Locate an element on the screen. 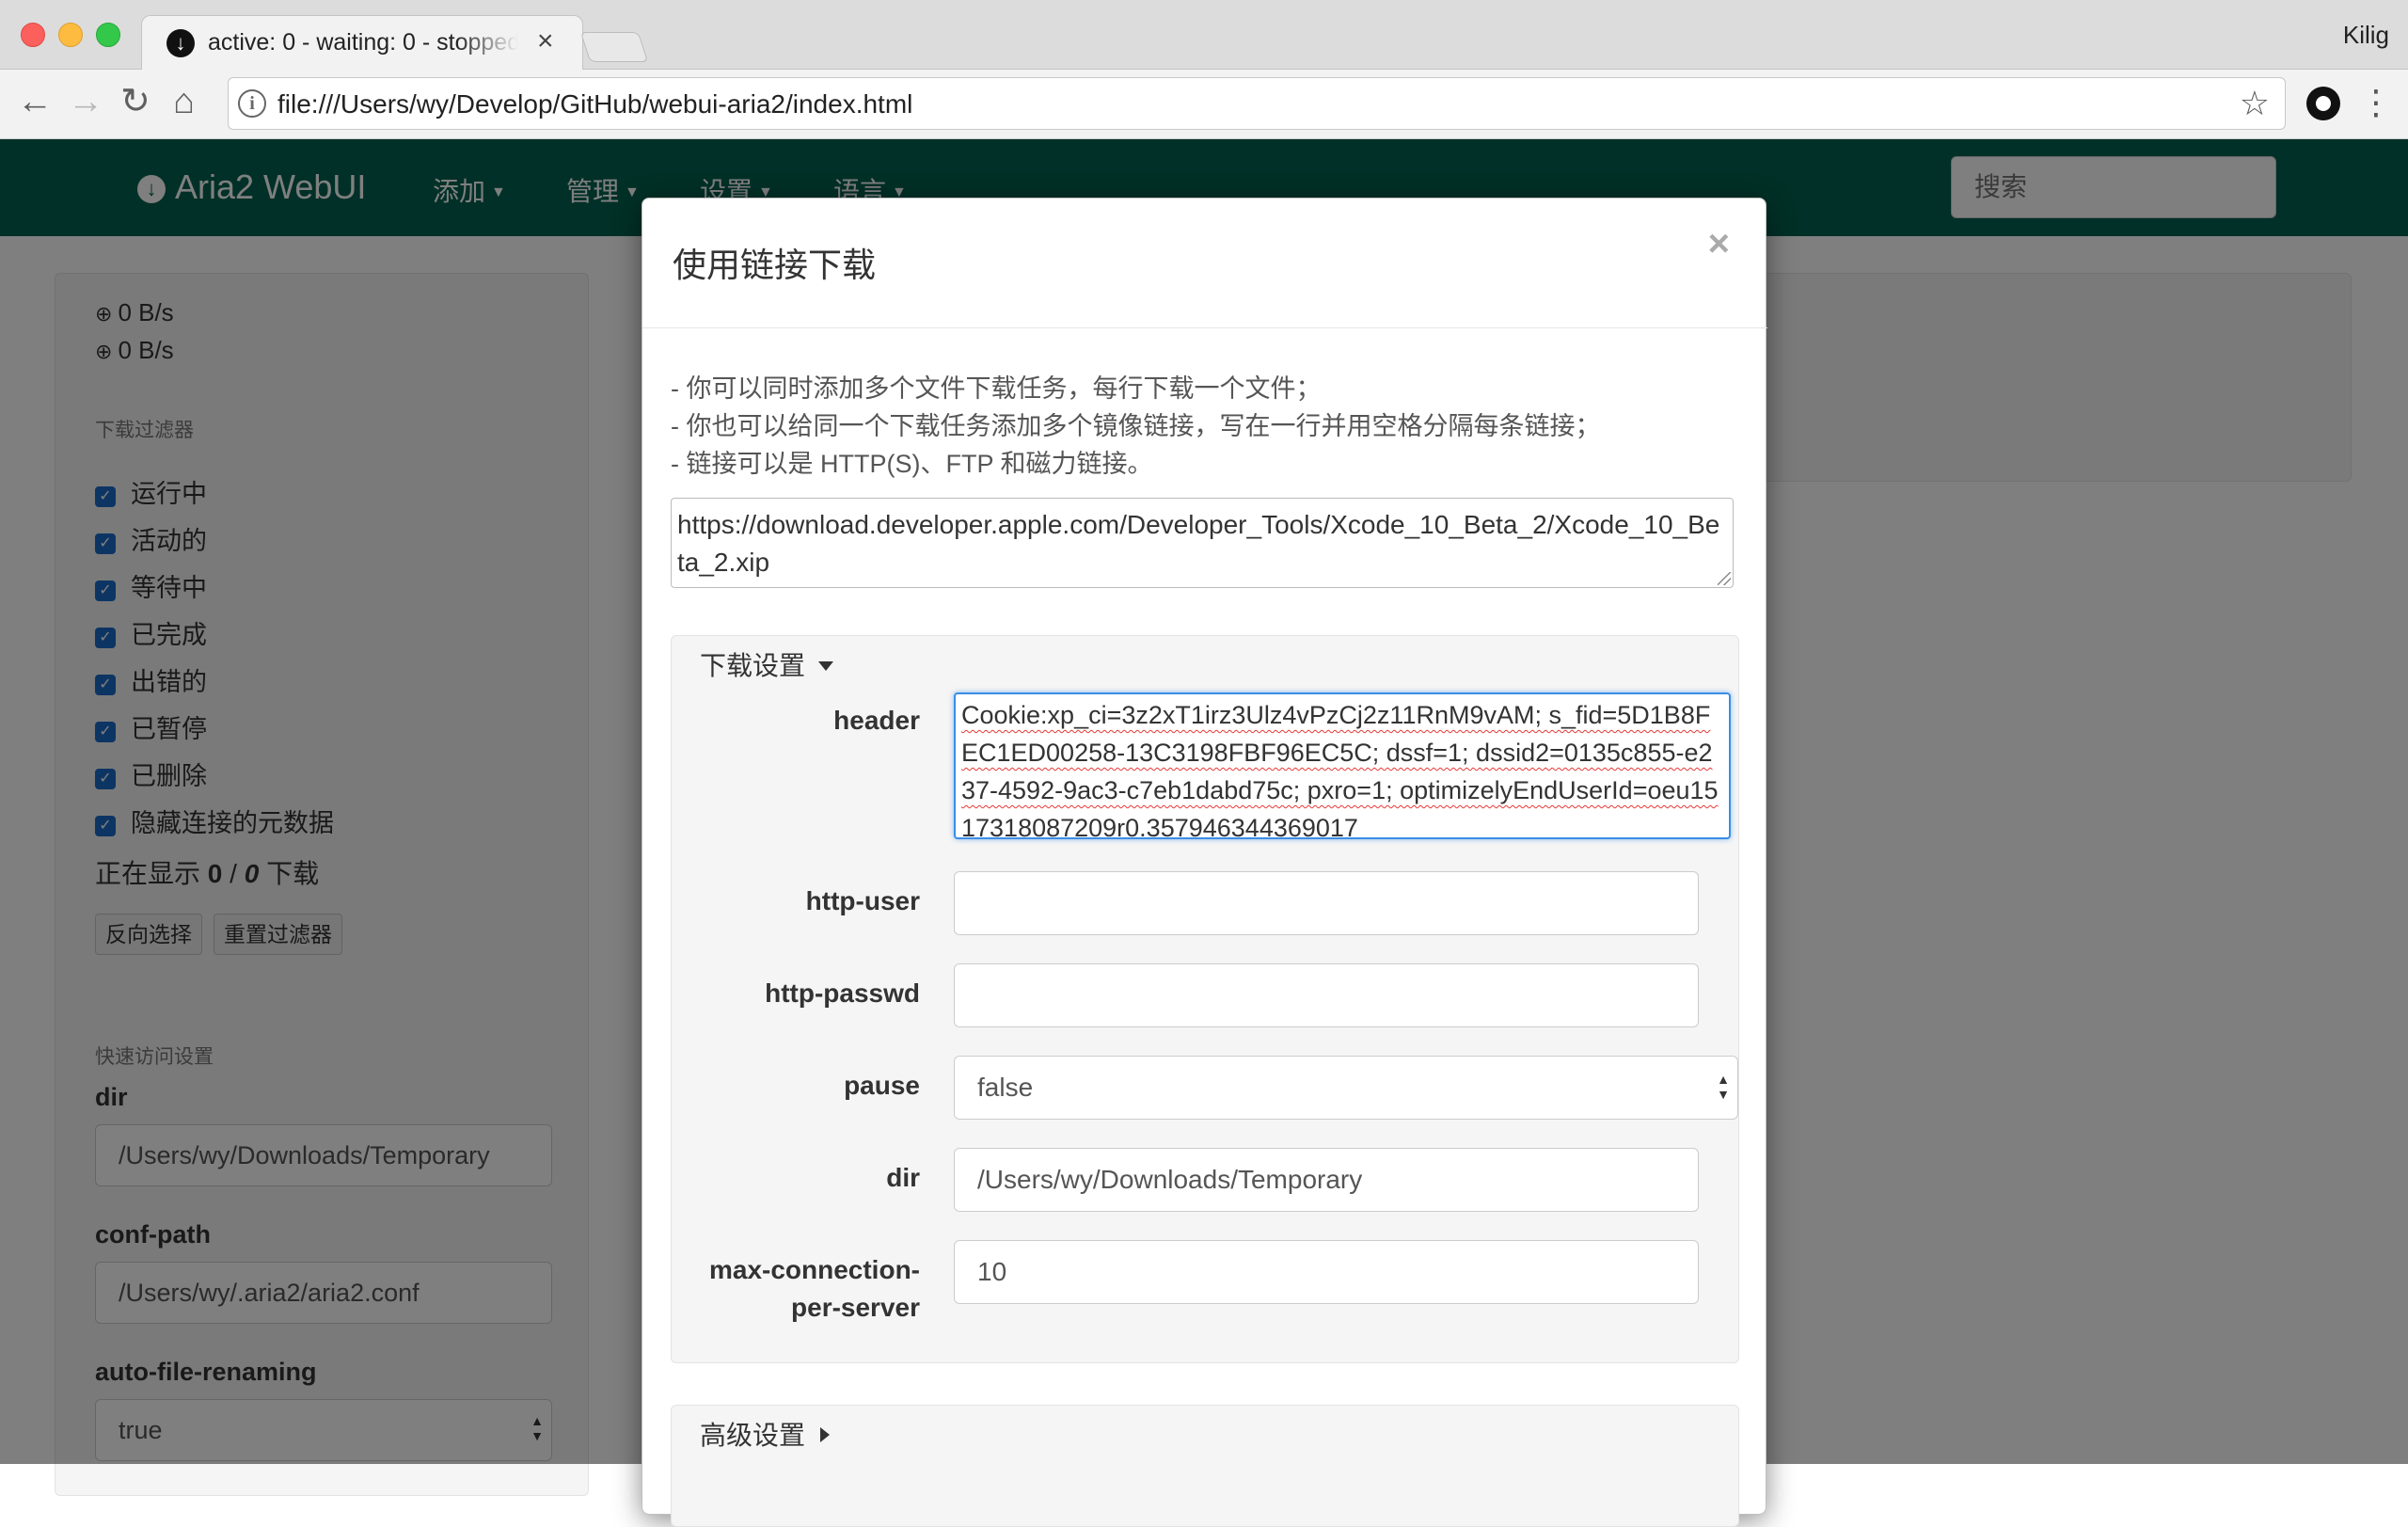 The image size is (2408, 1527). profile-name: Kilig is located at coordinates (2366, 35).